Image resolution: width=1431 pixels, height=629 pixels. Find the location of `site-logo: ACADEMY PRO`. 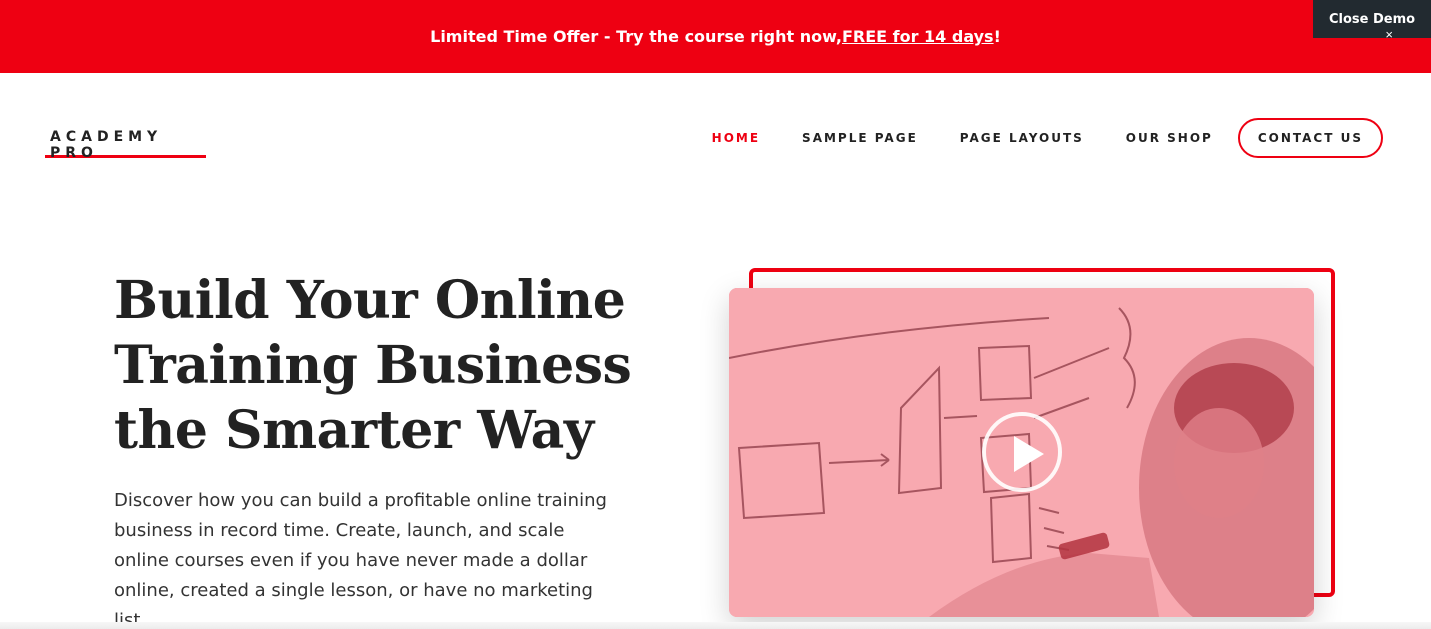

site-logo: ACADEMY PRO is located at coordinates (125, 143).